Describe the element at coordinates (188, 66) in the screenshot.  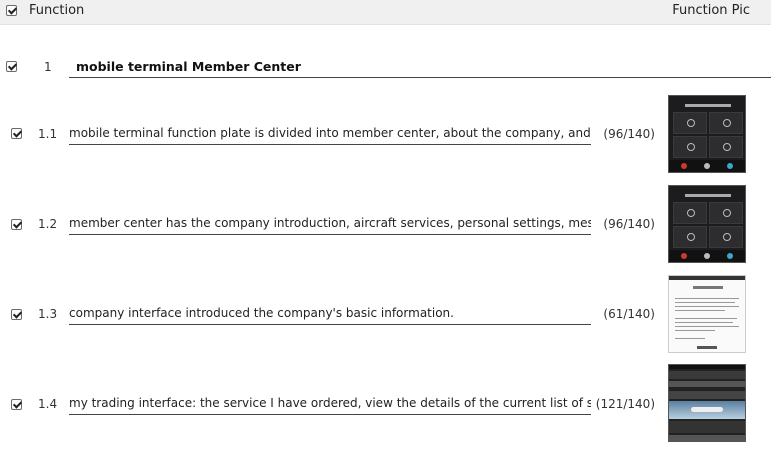
I see `section-title-input: mobile terminal Member Center` at that location.